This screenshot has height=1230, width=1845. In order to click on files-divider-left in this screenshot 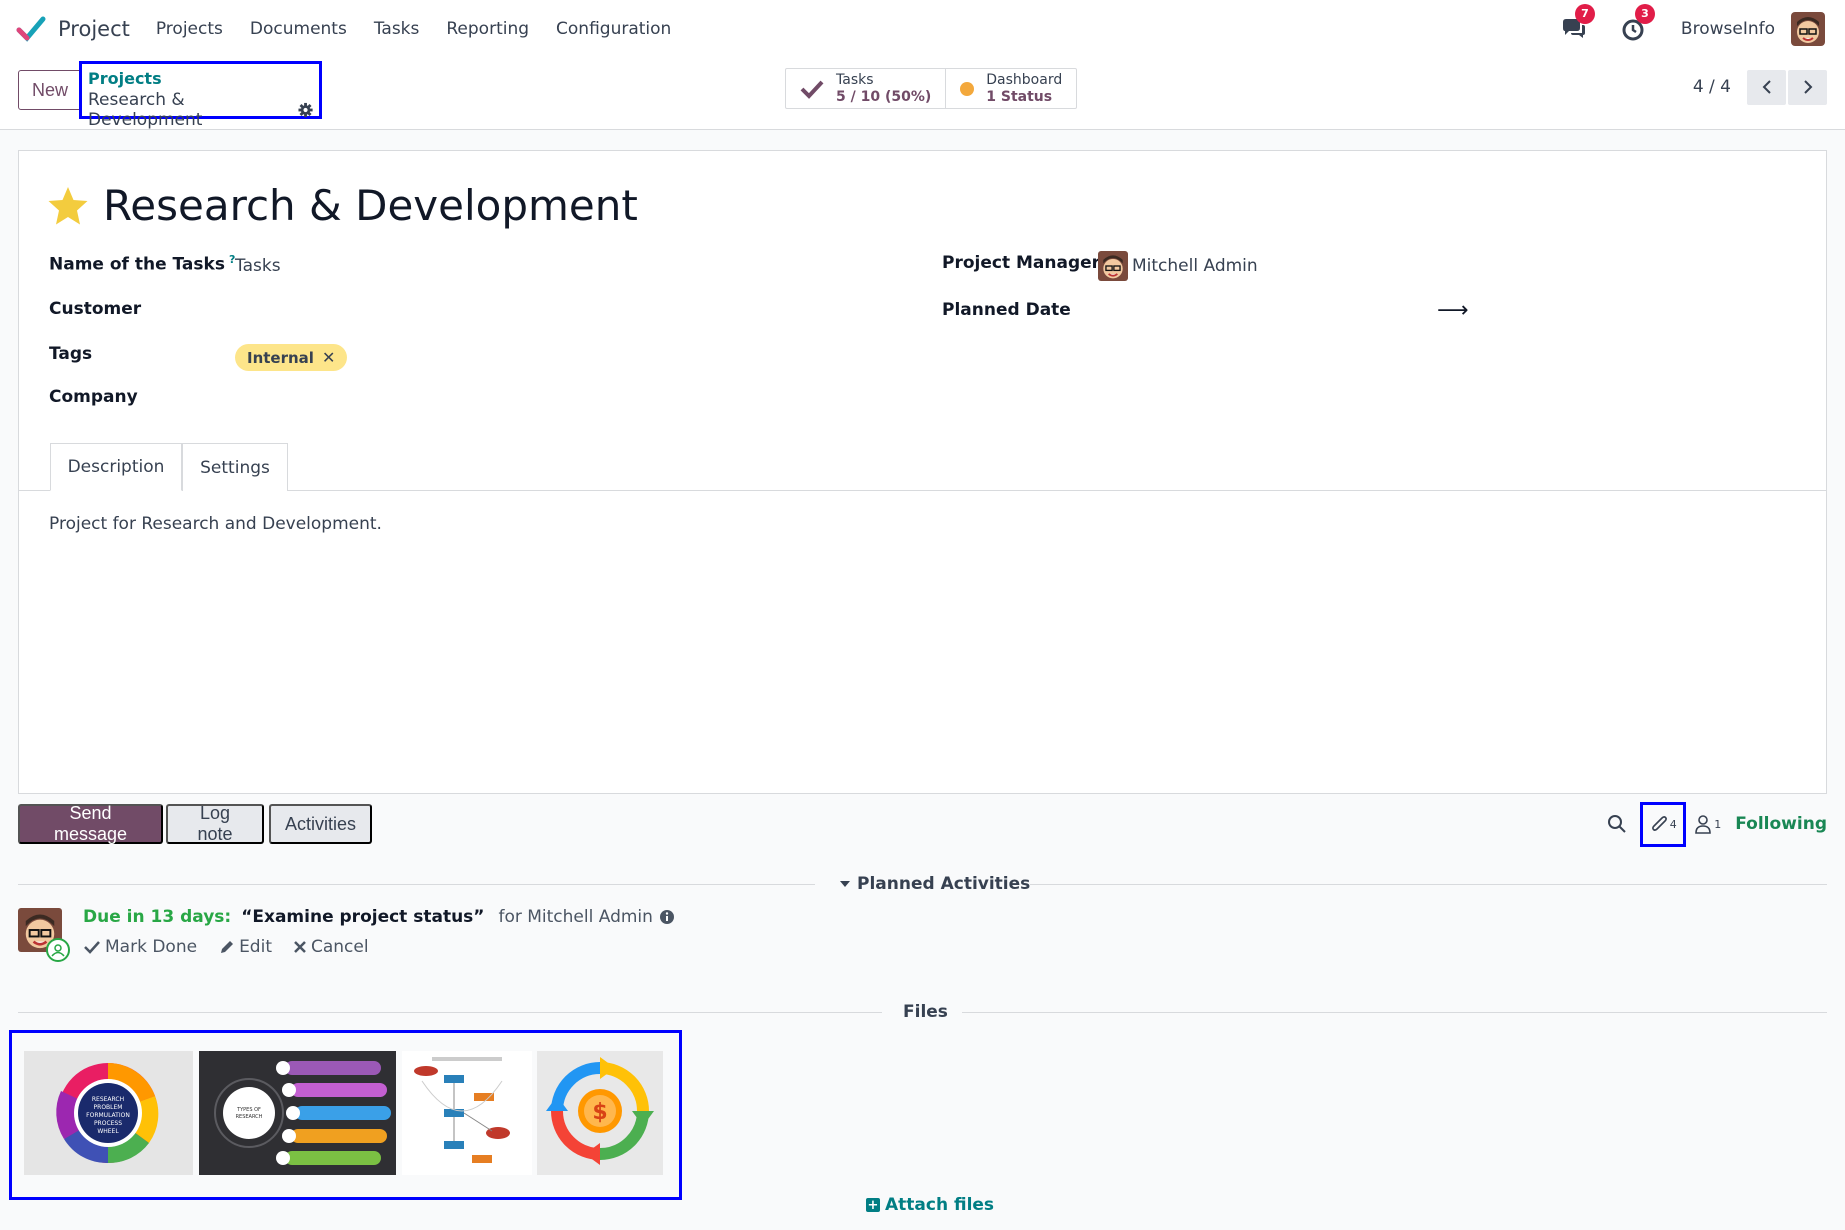, I will do `click(450, 1012)`.